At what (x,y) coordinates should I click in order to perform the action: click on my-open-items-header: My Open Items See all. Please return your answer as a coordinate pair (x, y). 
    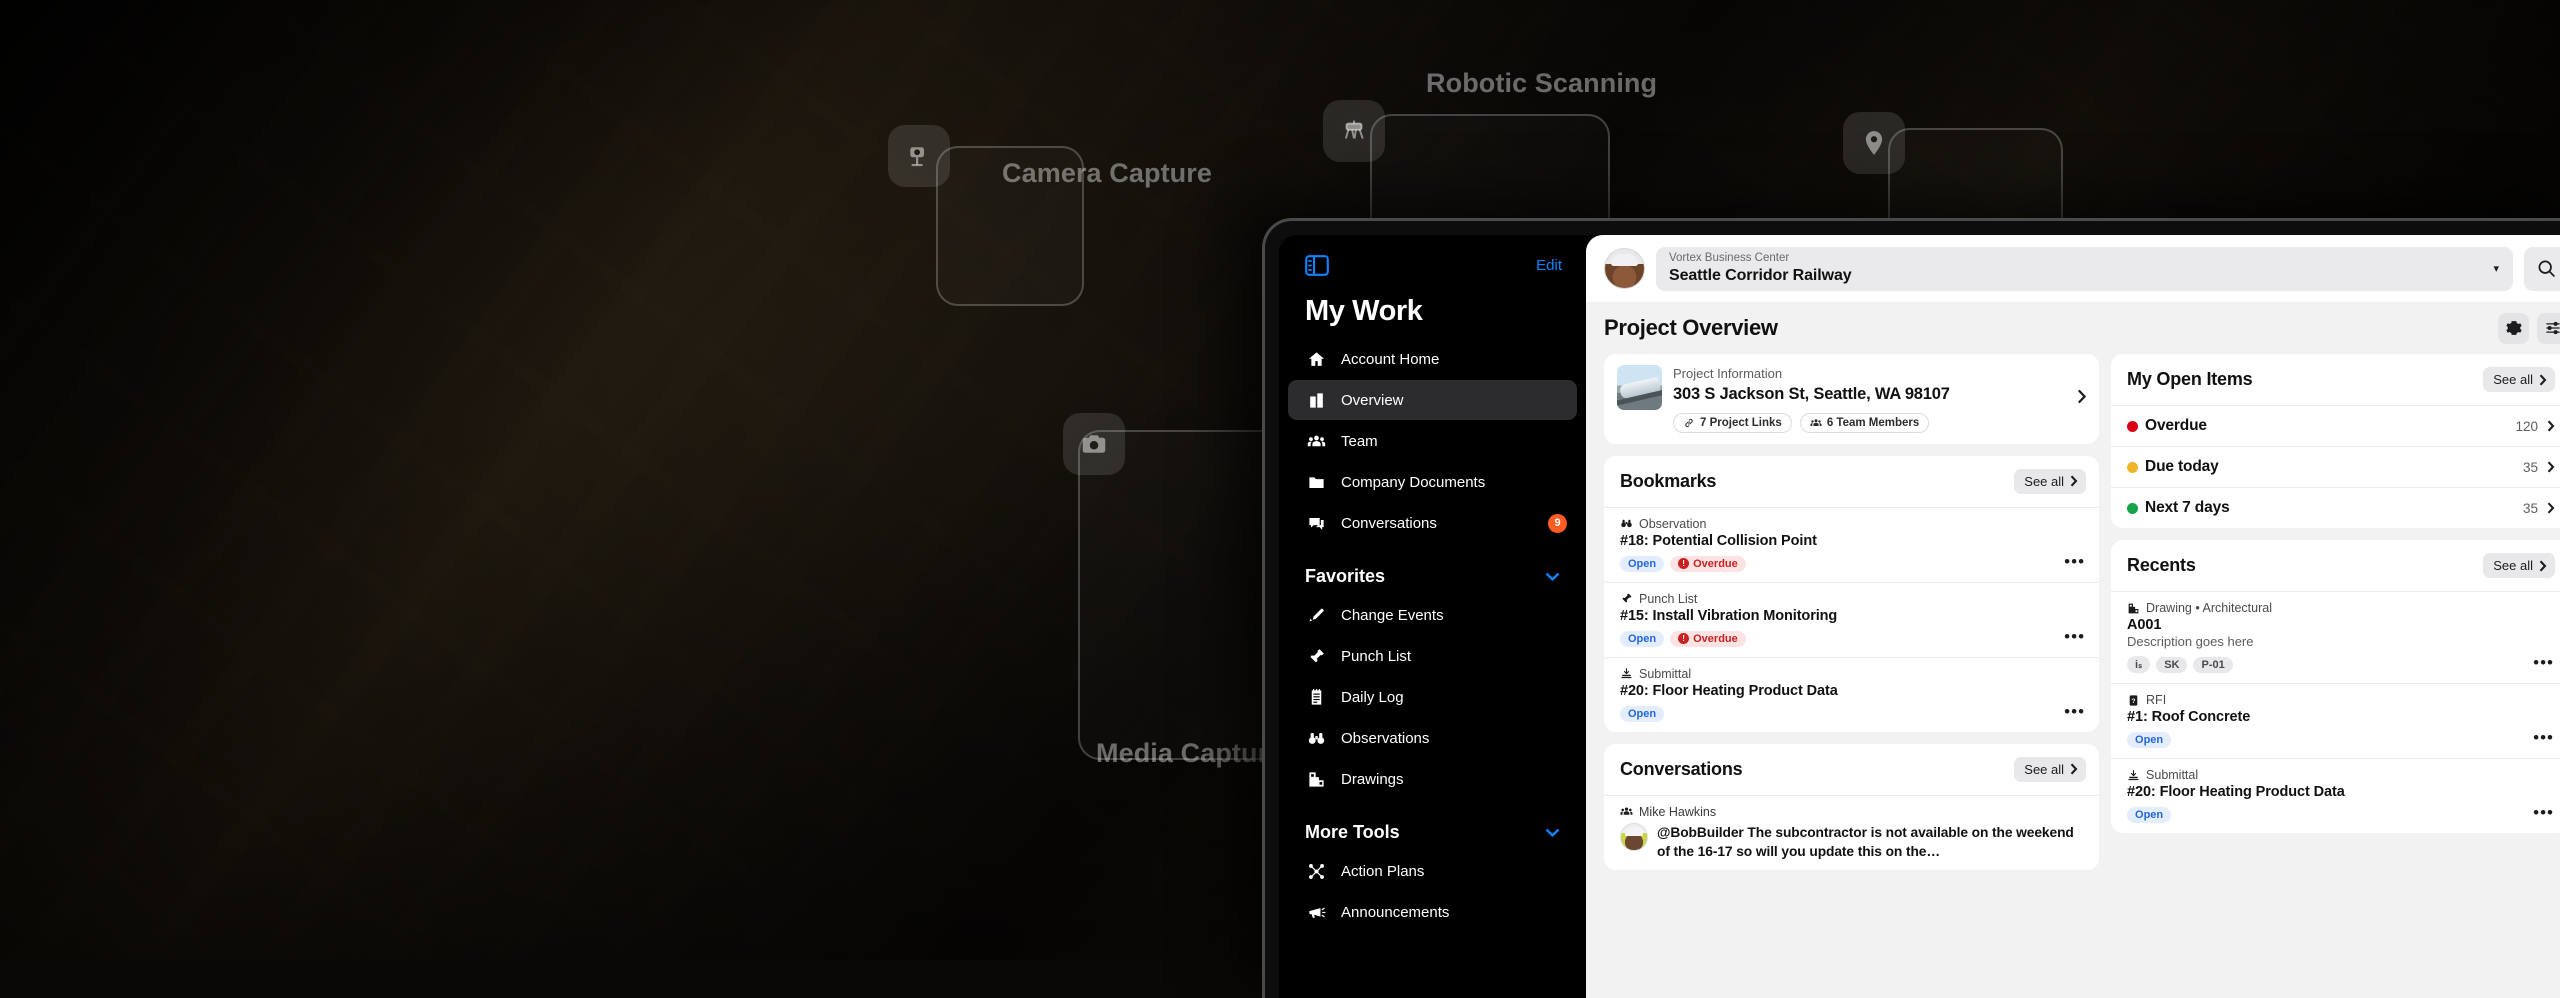
    Looking at the image, I should click on (2335, 379).